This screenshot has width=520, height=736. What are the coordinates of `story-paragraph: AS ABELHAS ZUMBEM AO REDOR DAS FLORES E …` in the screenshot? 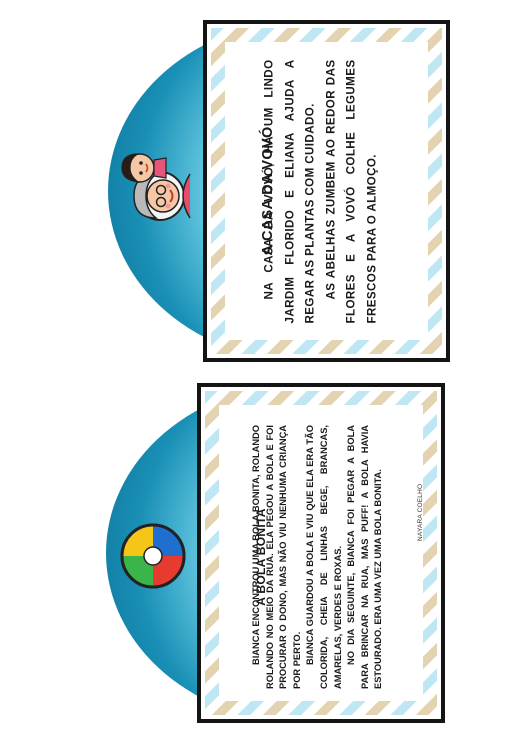 It's located at (351, 191).